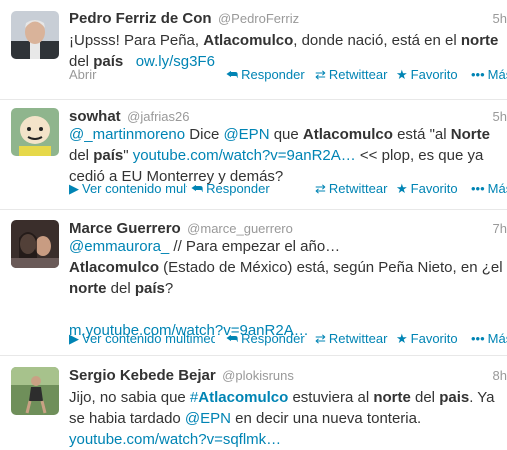 This screenshot has height=450, width=507. What do you see at coordinates (82, 74) in the screenshot?
I see `expand-link: Abrir` at bounding box center [82, 74].